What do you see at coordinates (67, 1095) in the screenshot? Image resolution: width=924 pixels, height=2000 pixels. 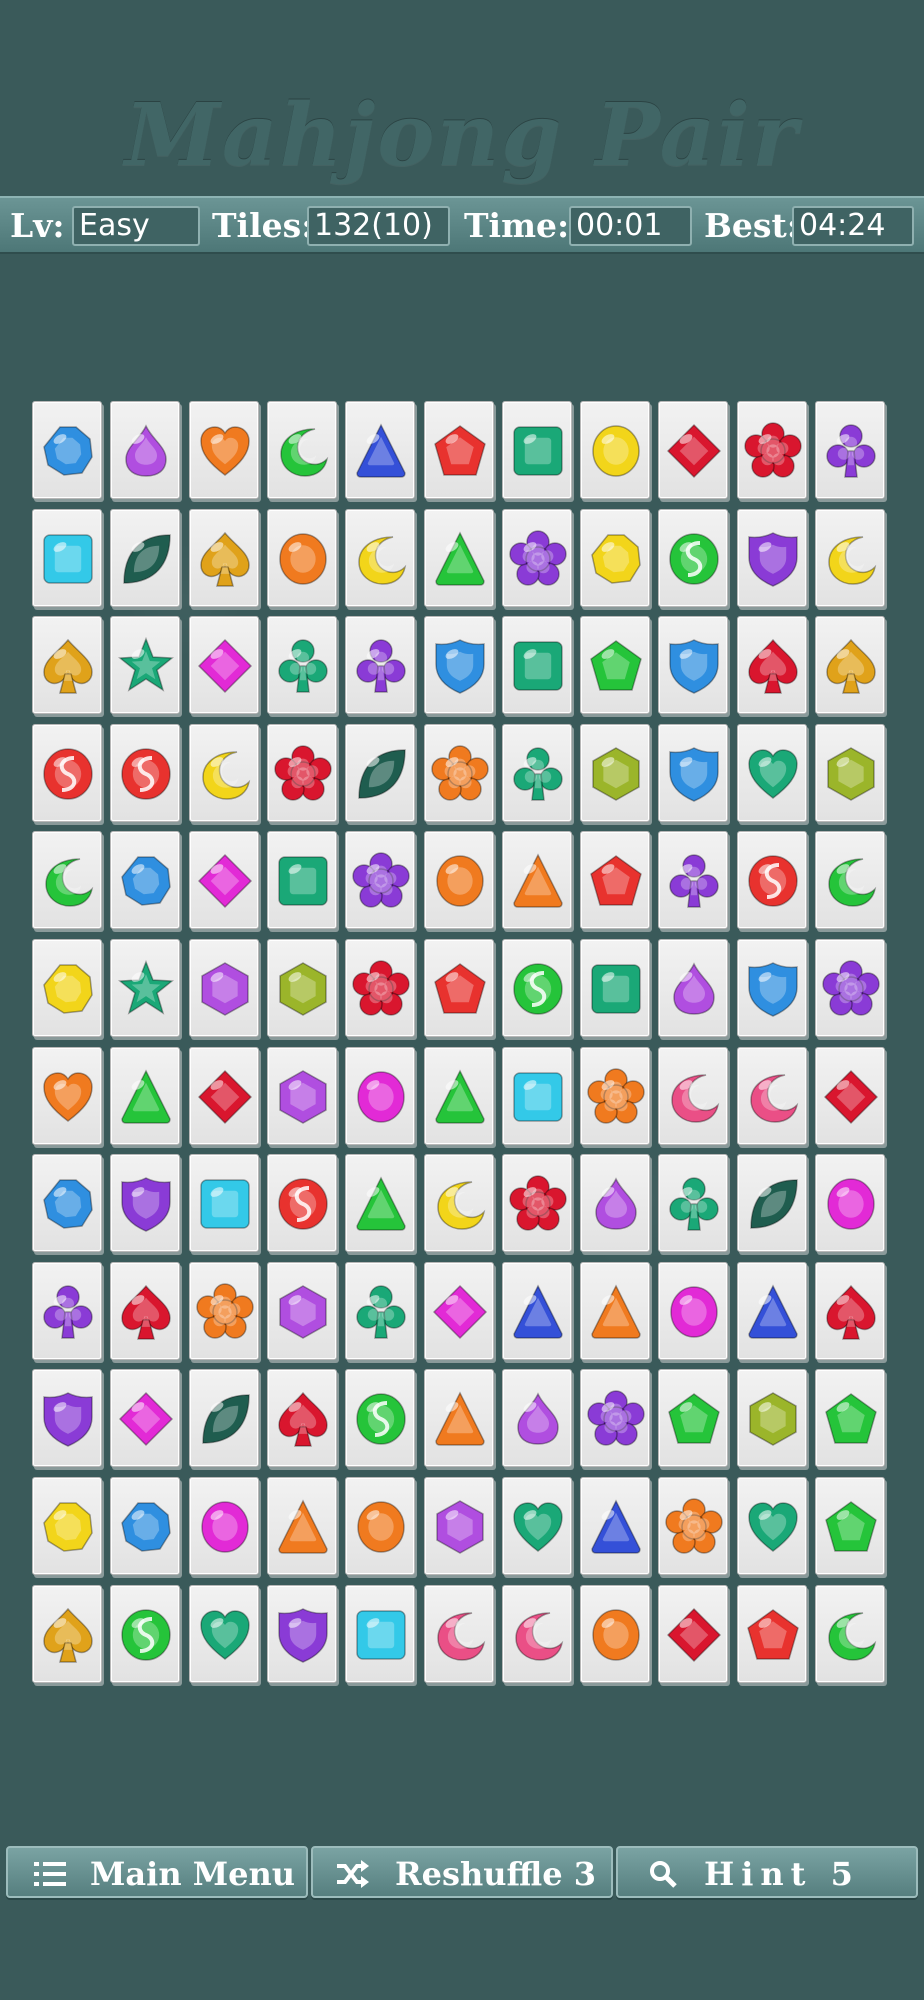 I see `tile-heart-orange` at bounding box center [67, 1095].